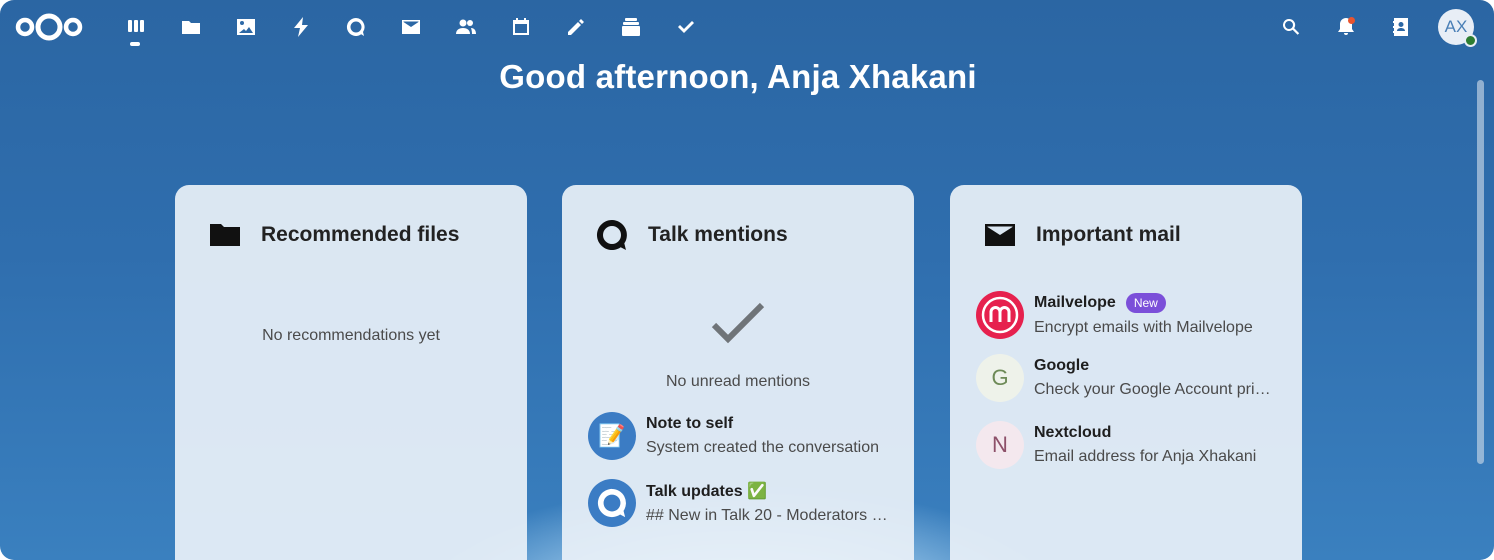 The image size is (1494, 560). I want to click on avatar-initials: AX, so click(1456, 26).